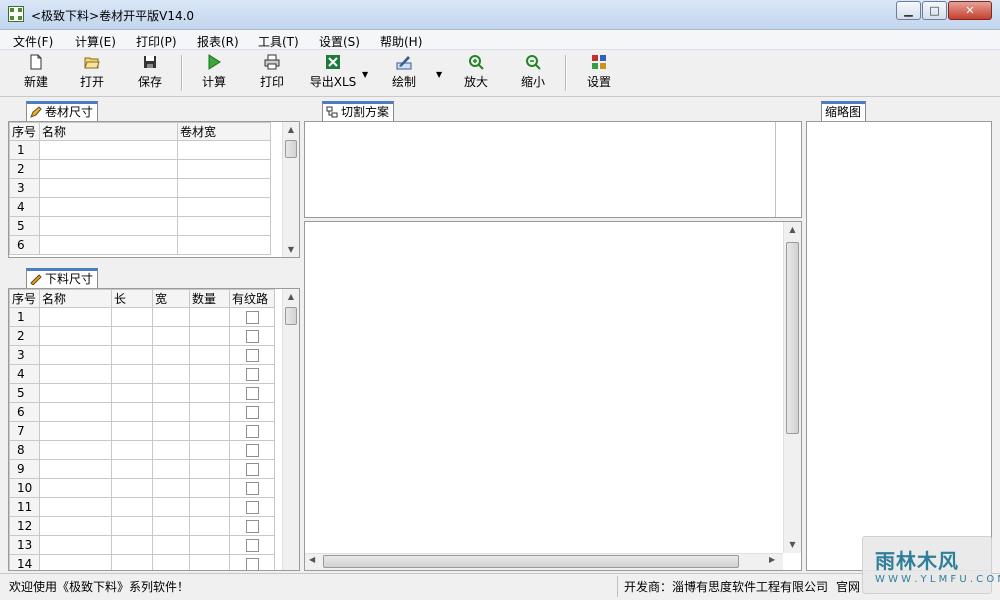 This screenshot has width=1000, height=600. I want to click on scroll-right-arrow-icon: ▶, so click(772, 559).